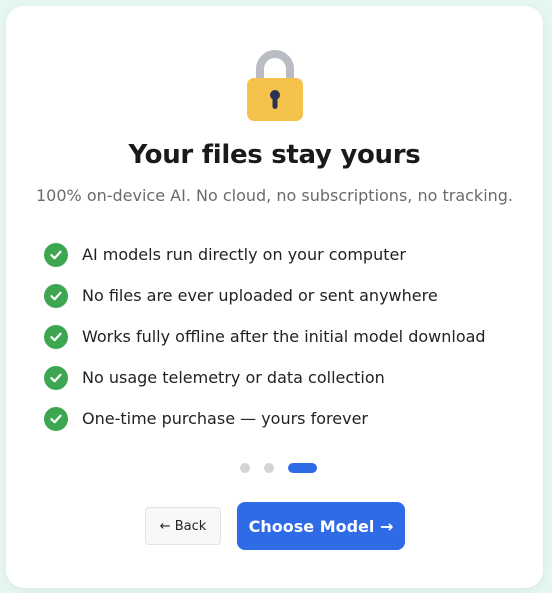 The width and height of the screenshot is (552, 593). I want to click on back-button: ← Back, so click(183, 526).